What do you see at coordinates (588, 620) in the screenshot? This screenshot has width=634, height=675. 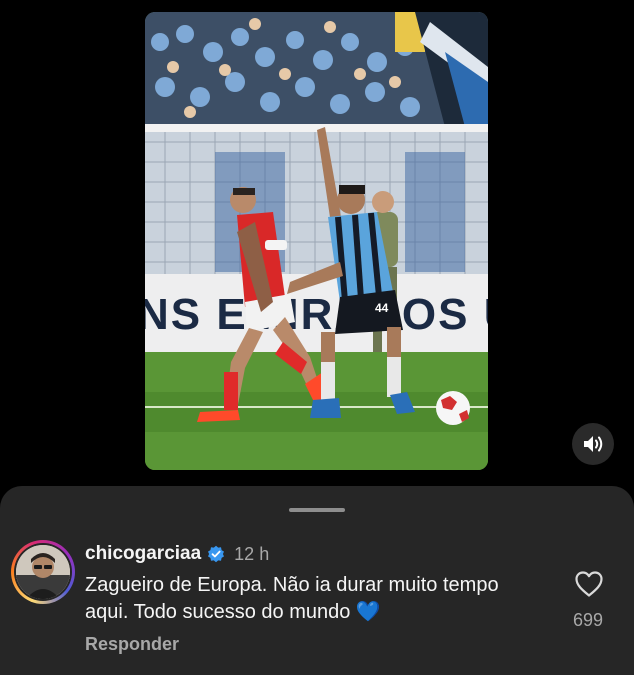 I see `like-count: 699` at bounding box center [588, 620].